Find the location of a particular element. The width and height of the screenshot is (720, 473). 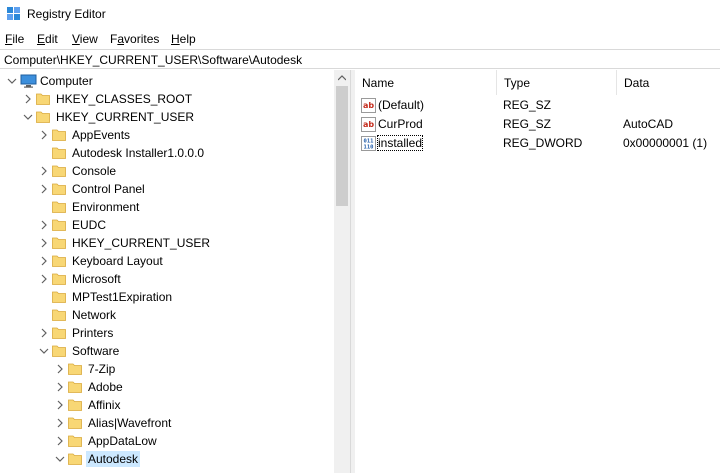

tree-item-label: Control Panel is located at coordinates (108, 189).